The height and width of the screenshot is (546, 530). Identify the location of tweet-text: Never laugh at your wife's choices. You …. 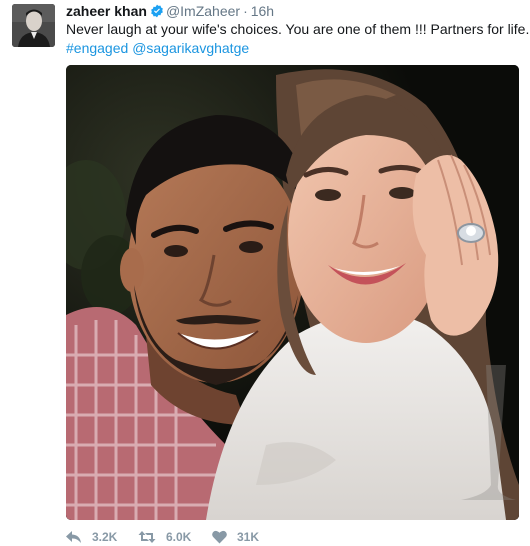
(298, 39).